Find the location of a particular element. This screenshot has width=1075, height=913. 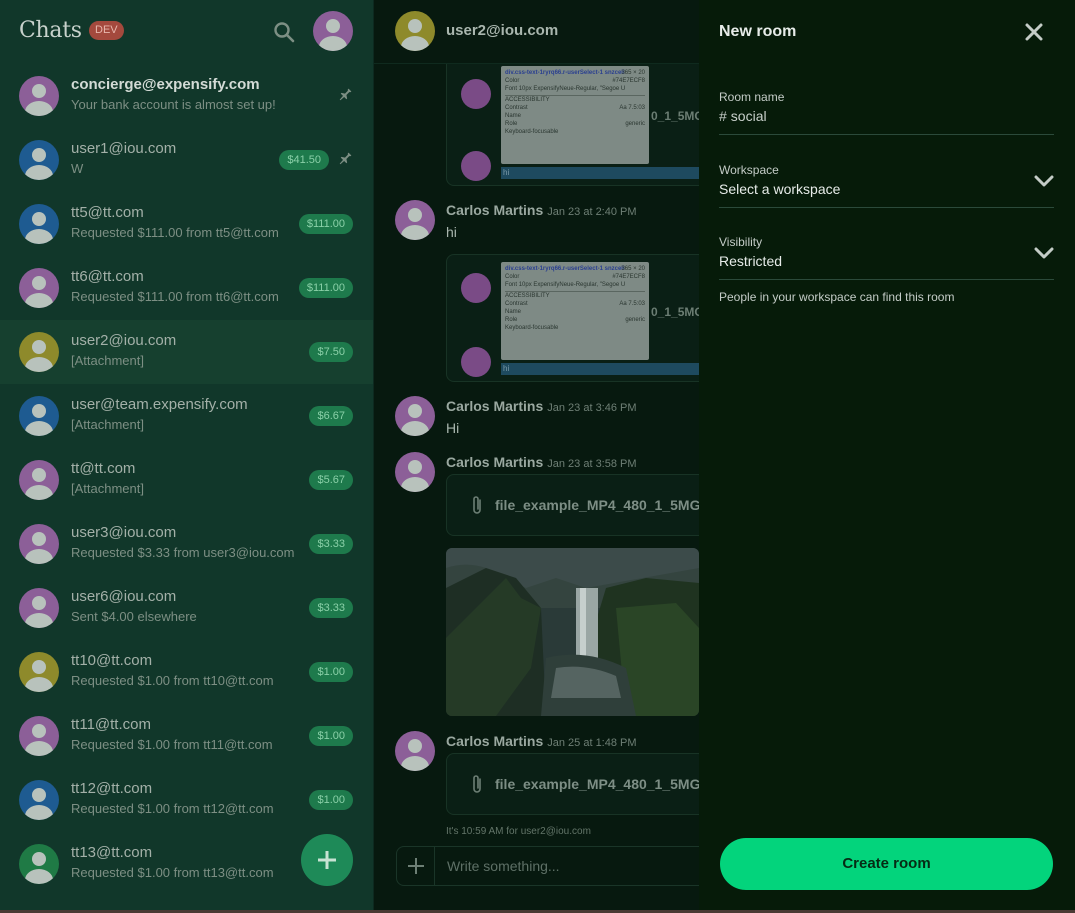

user-avatar is located at coordinates (333, 31).